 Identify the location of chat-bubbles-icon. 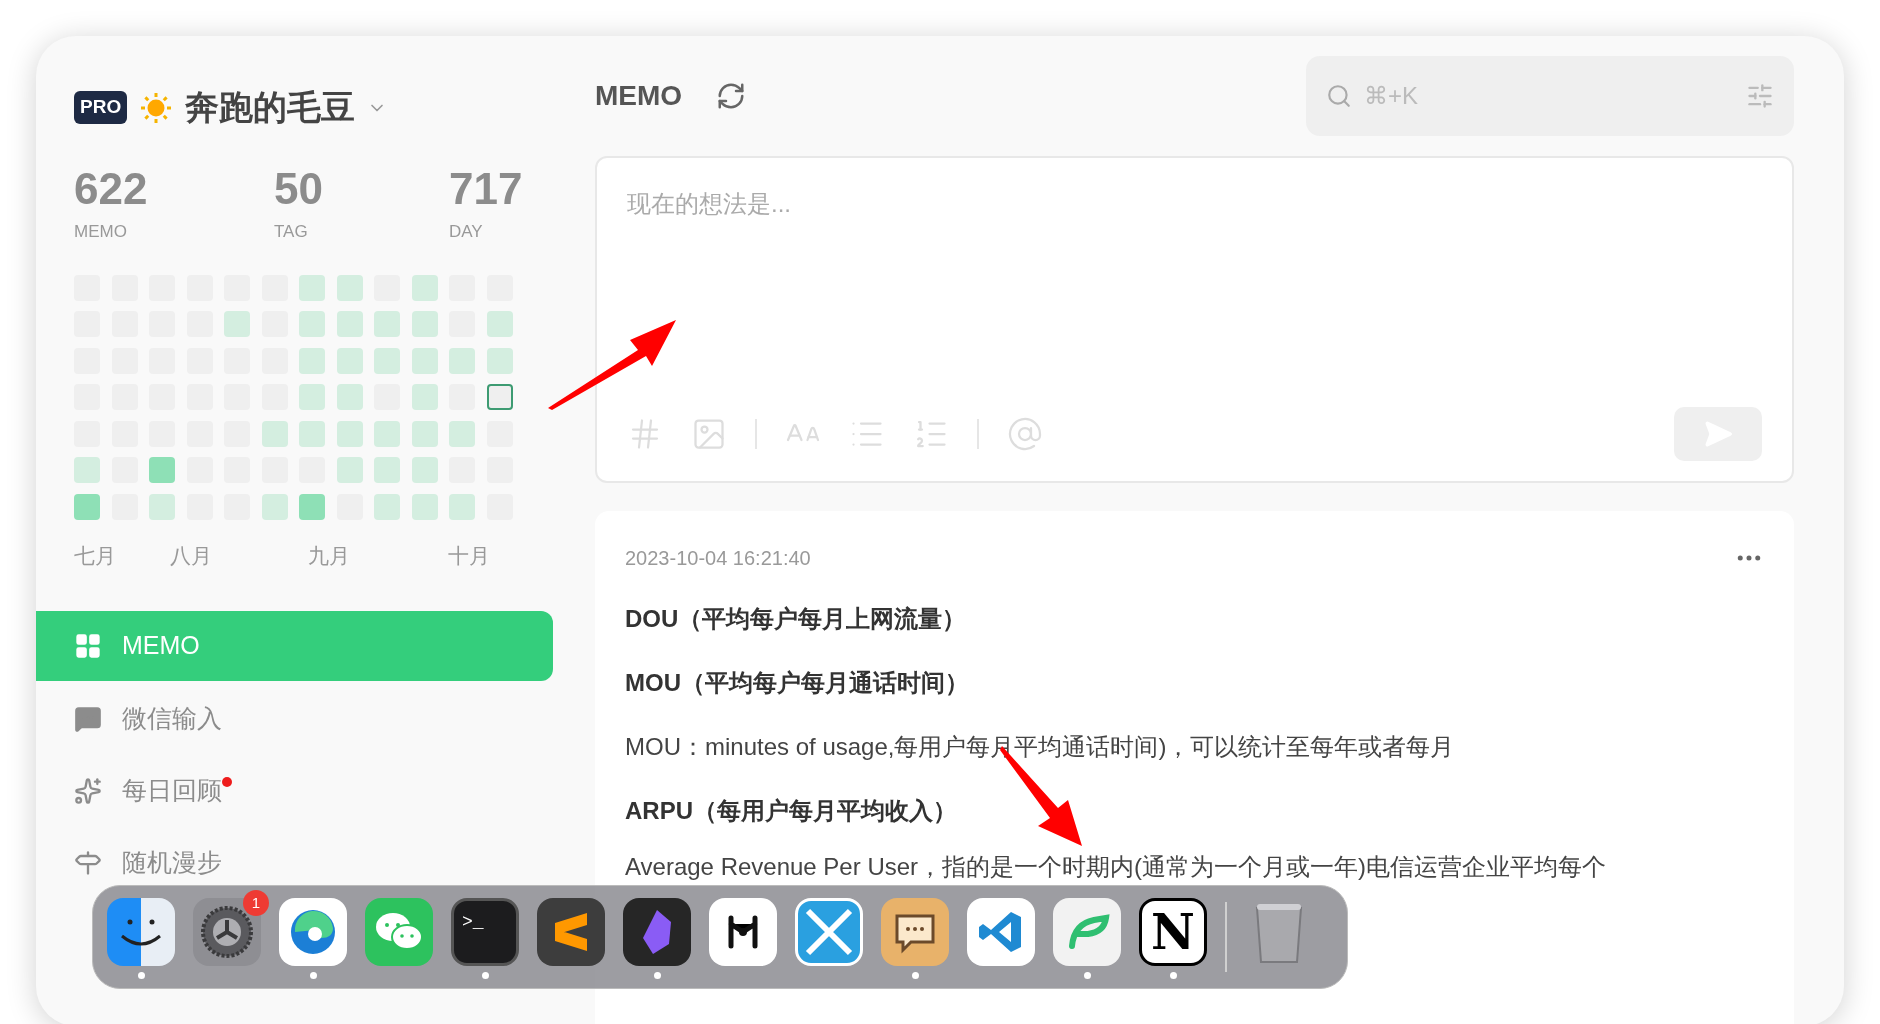
(399, 932).